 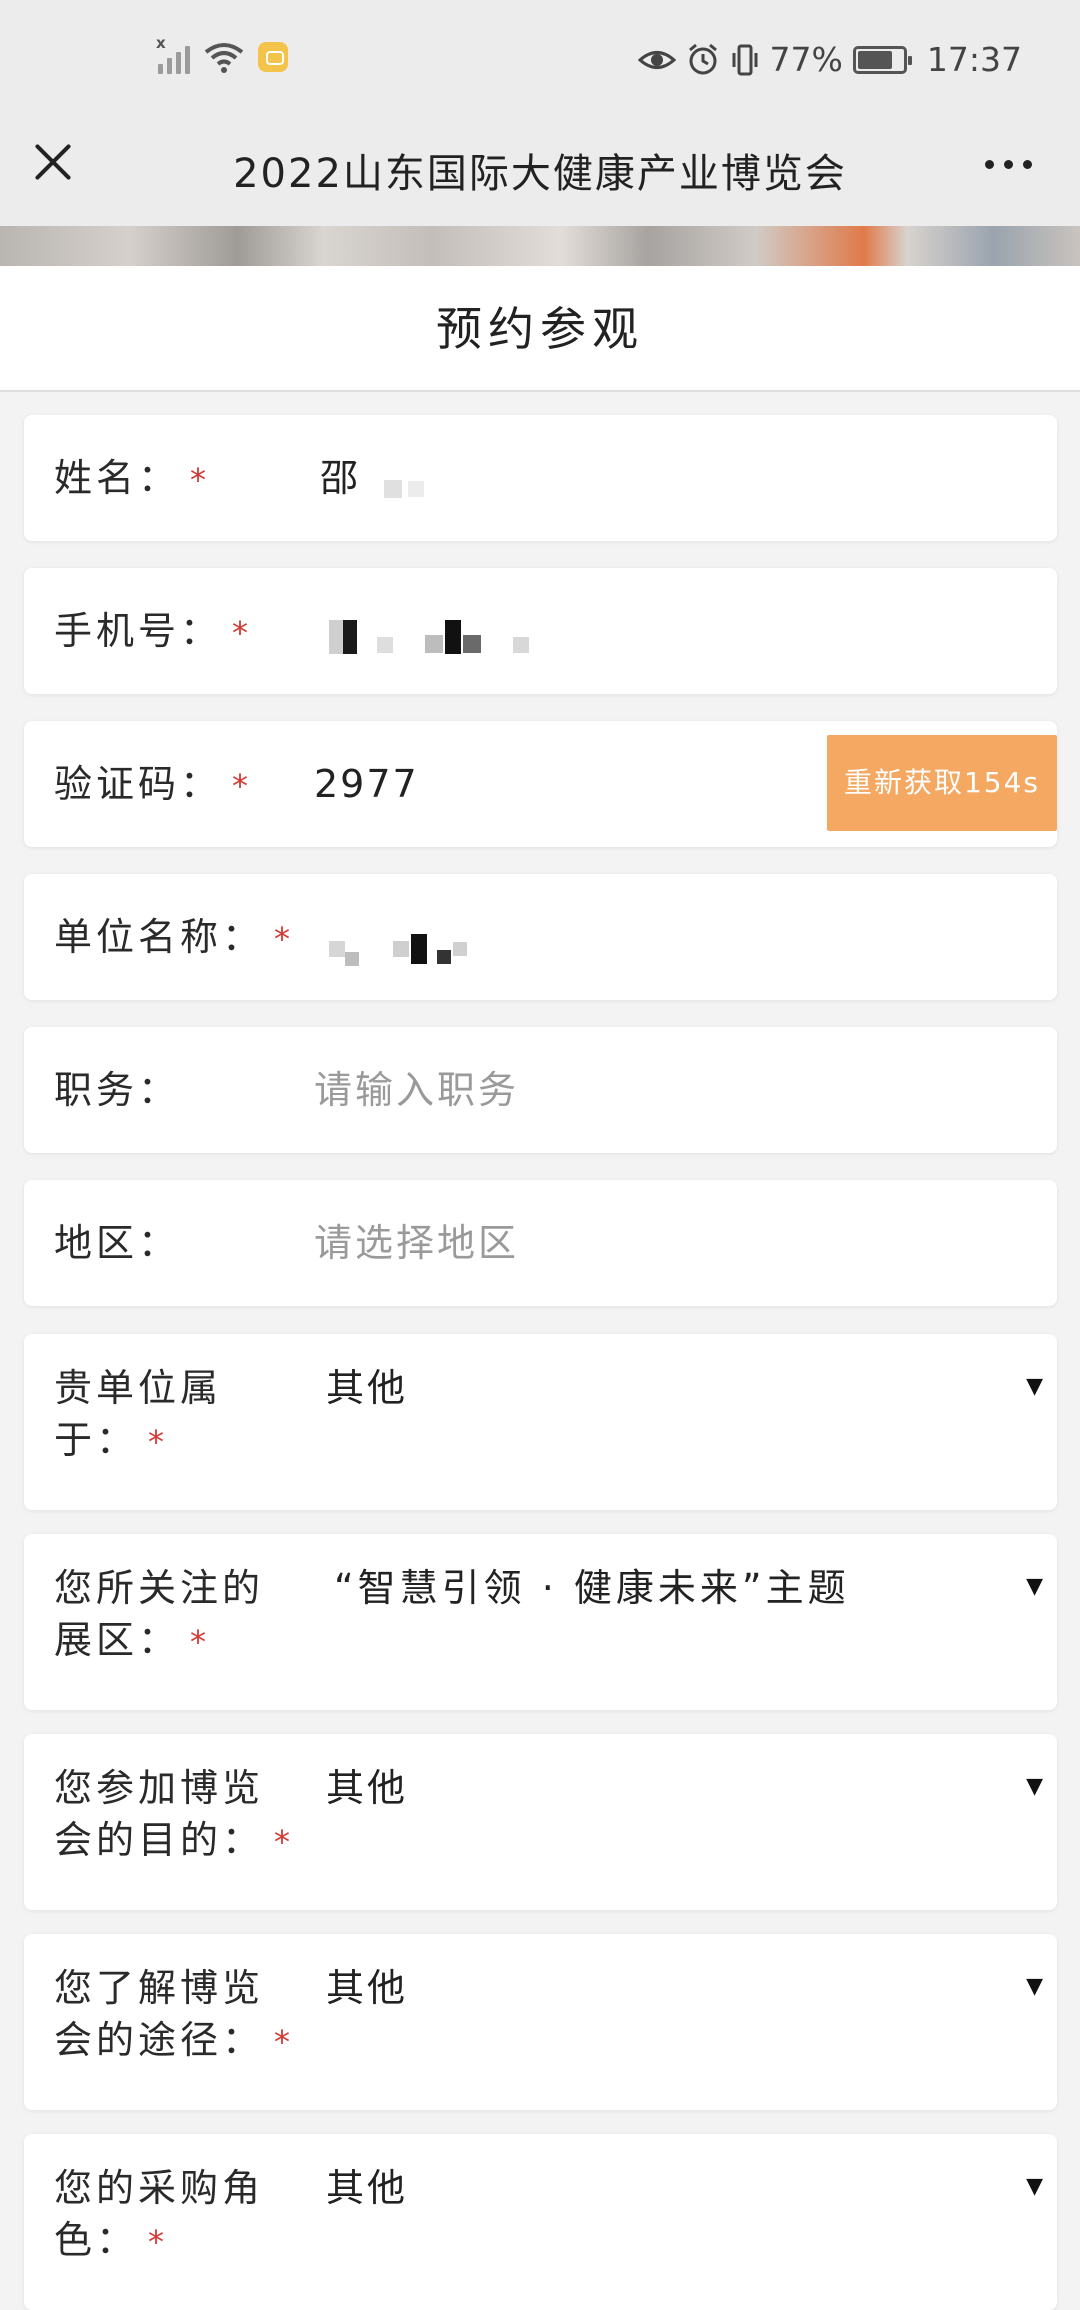 I want to click on code-label: 验证码：, so click(x=138, y=784).